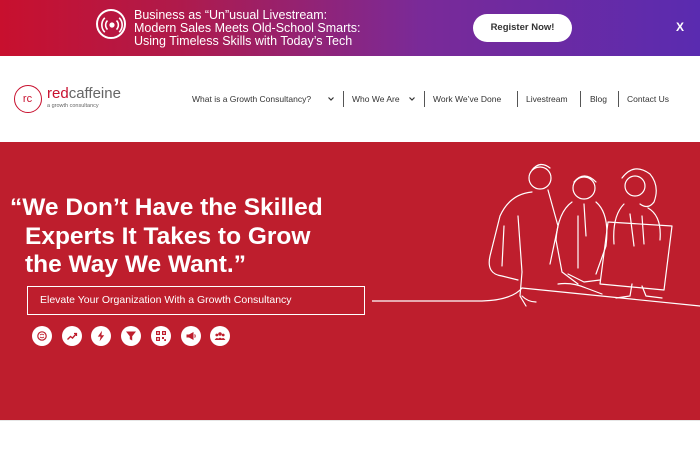 This screenshot has width=700, height=466. Describe the element at coordinates (350, 420) in the screenshot. I see `section-divider` at that location.